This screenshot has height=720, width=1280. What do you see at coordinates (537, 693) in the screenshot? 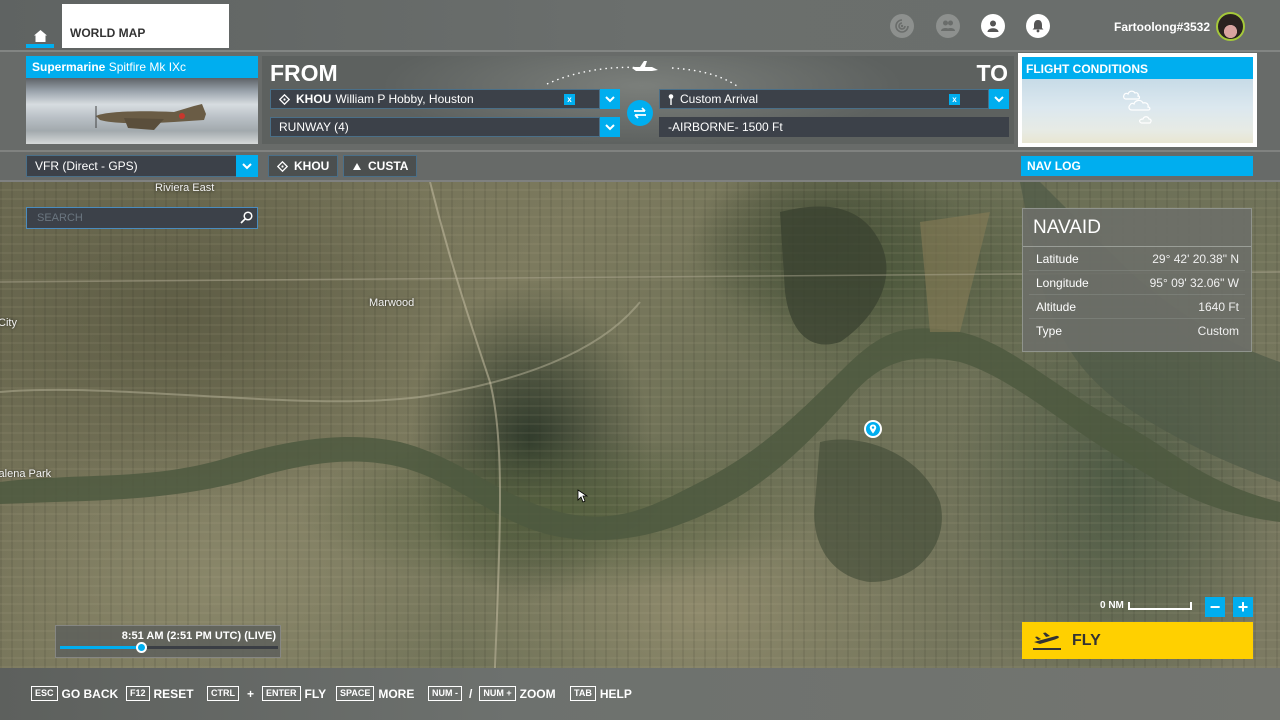
I see `hint-action: ZOOM` at bounding box center [537, 693].